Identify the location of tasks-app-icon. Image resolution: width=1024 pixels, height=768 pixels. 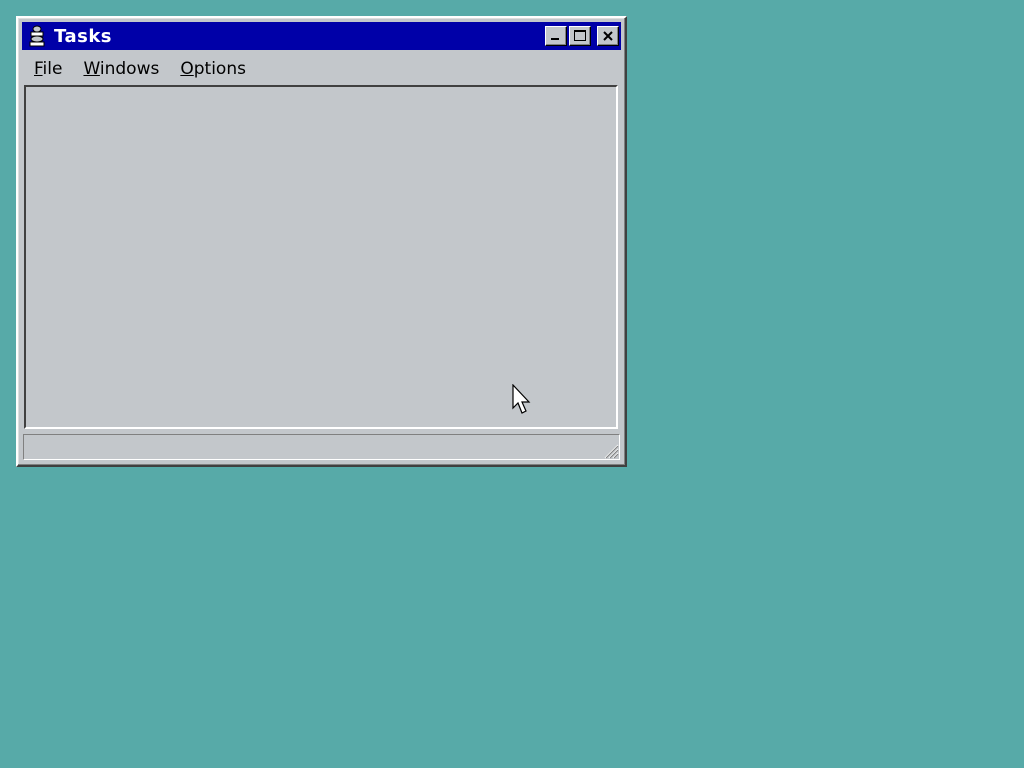
(37, 36).